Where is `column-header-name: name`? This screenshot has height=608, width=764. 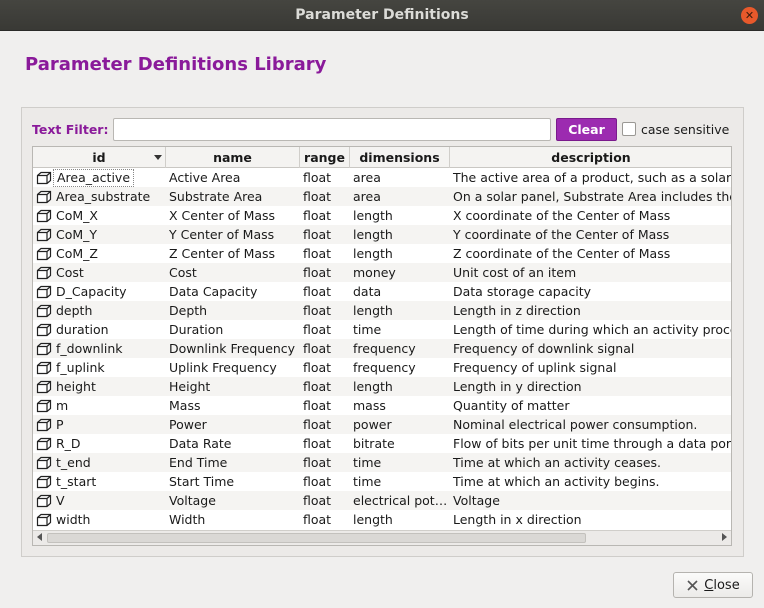
column-header-name: name is located at coordinates (233, 157).